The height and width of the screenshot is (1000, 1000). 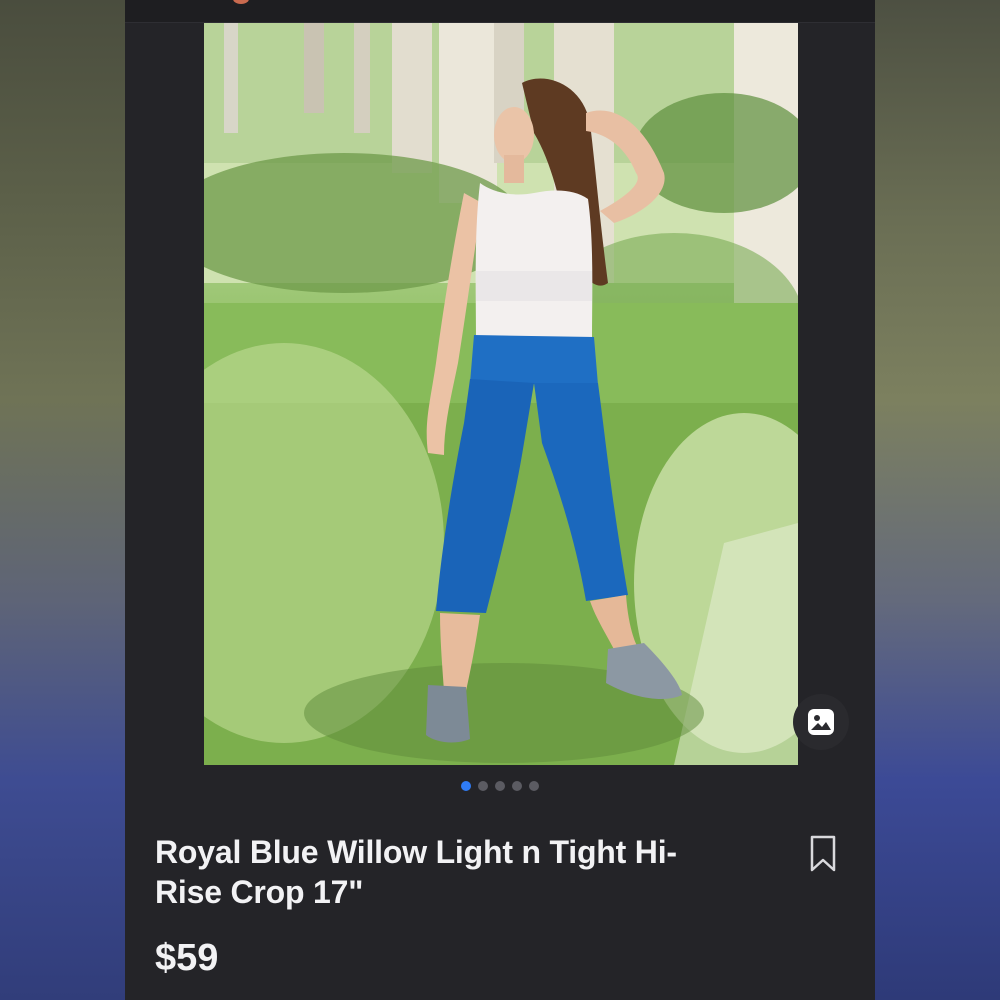 What do you see at coordinates (500, 11) in the screenshot?
I see `top-bar` at bounding box center [500, 11].